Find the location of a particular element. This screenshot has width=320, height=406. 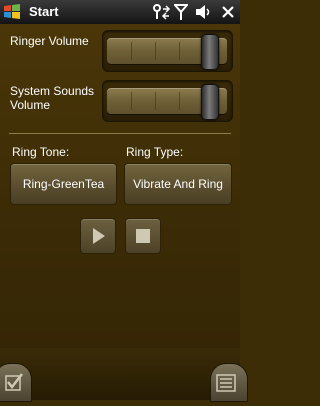

ringer-volume-slider is located at coordinates (167, 51).